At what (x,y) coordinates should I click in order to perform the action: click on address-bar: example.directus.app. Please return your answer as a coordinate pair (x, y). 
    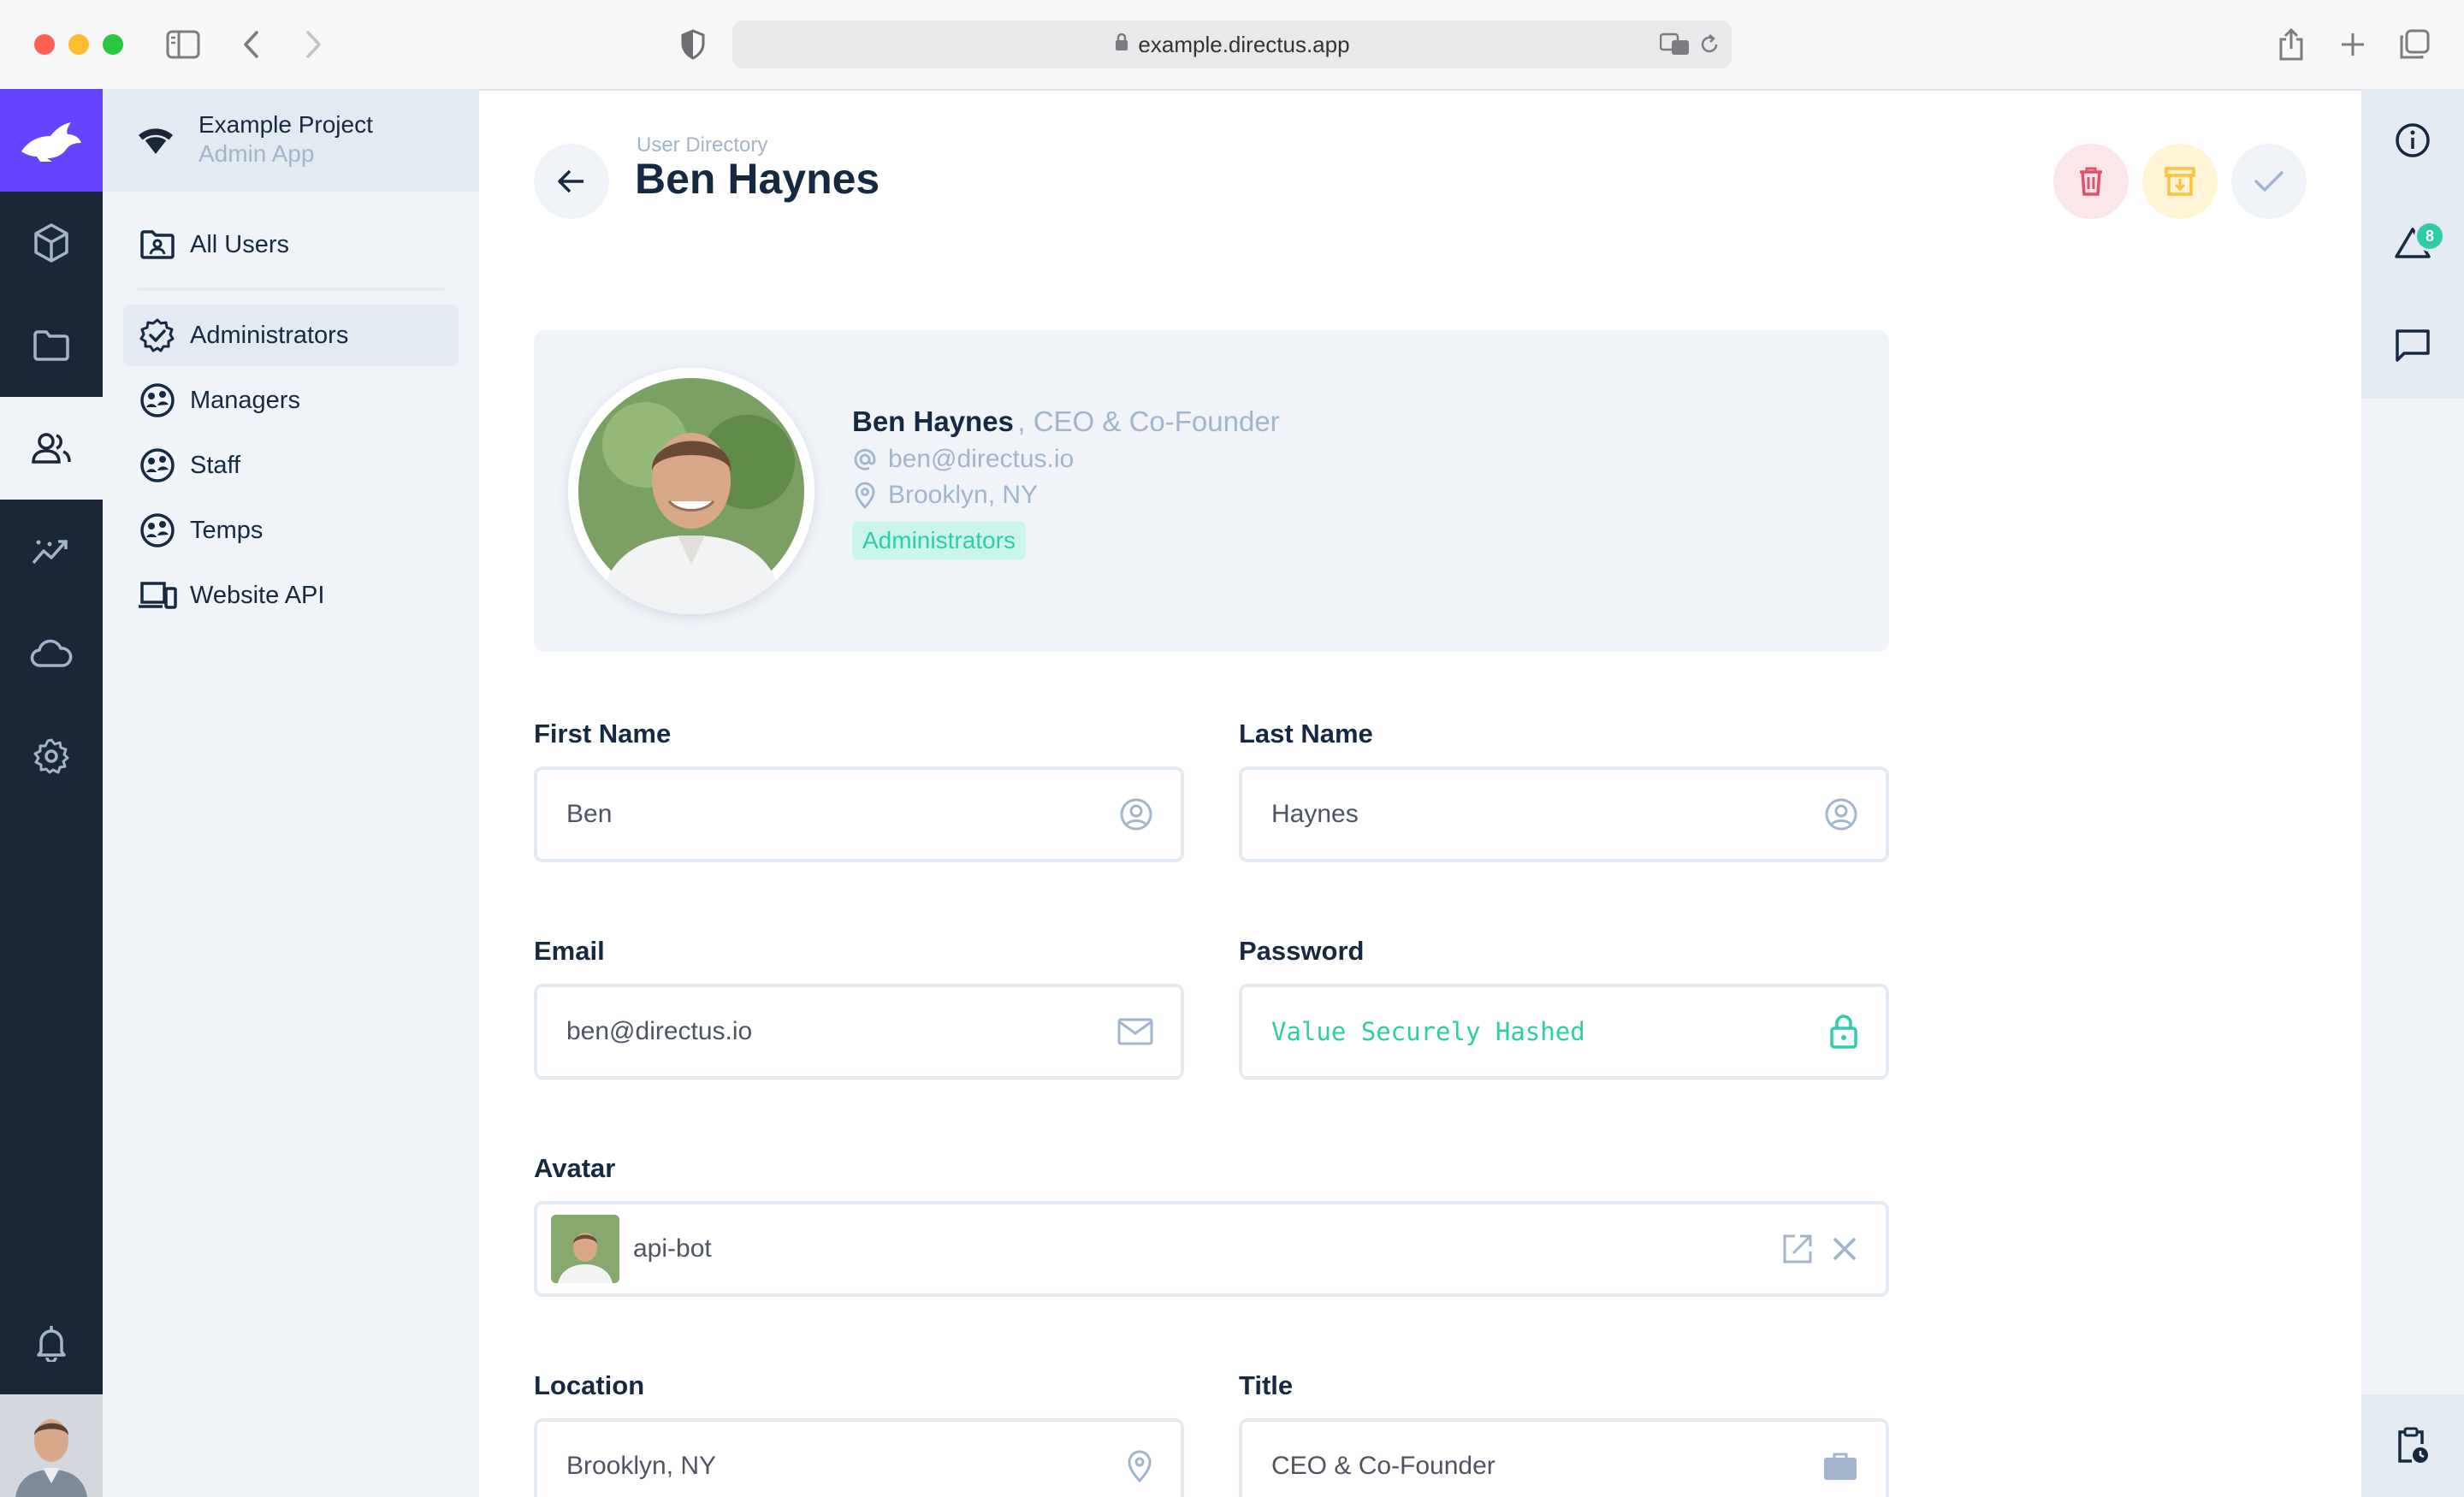
    Looking at the image, I should click on (1232, 44).